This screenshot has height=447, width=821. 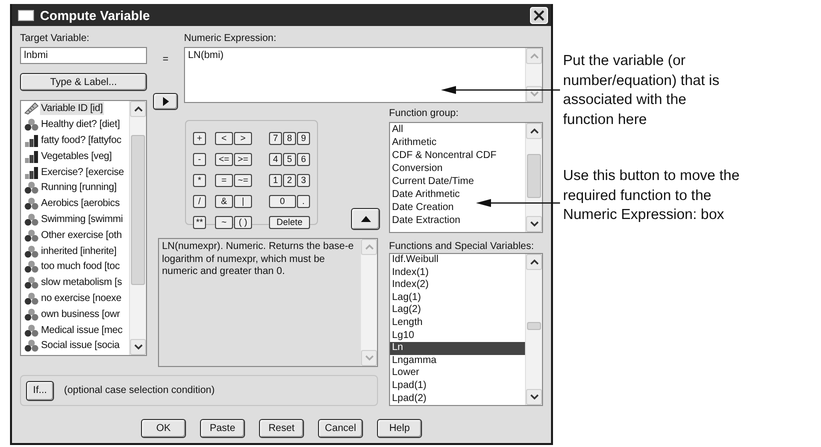 I want to click on keypad-key: *, so click(x=199, y=180).